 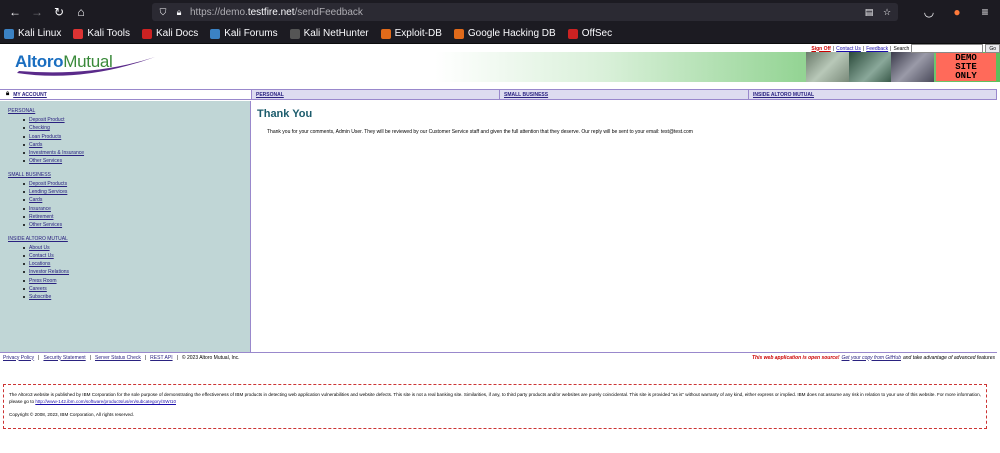 What do you see at coordinates (101, 33) in the screenshot?
I see `bookmark-item: Kali Tools` at bounding box center [101, 33].